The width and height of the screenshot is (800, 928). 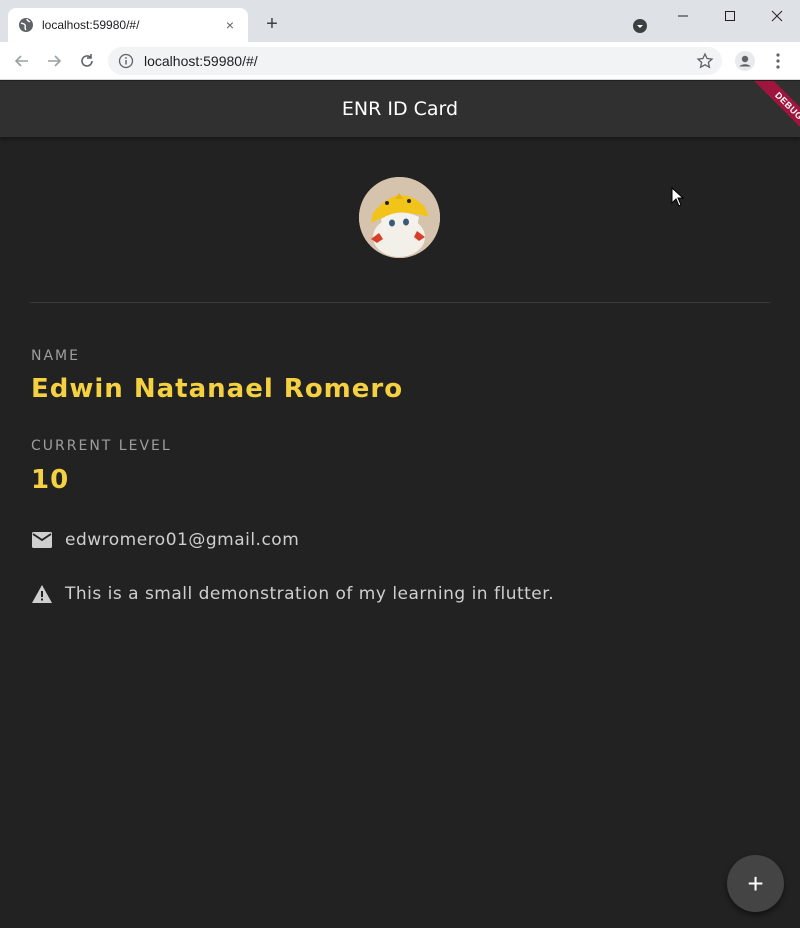 What do you see at coordinates (42, 540) in the screenshot?
I see `email-icon` at bounding box center [42, 540].